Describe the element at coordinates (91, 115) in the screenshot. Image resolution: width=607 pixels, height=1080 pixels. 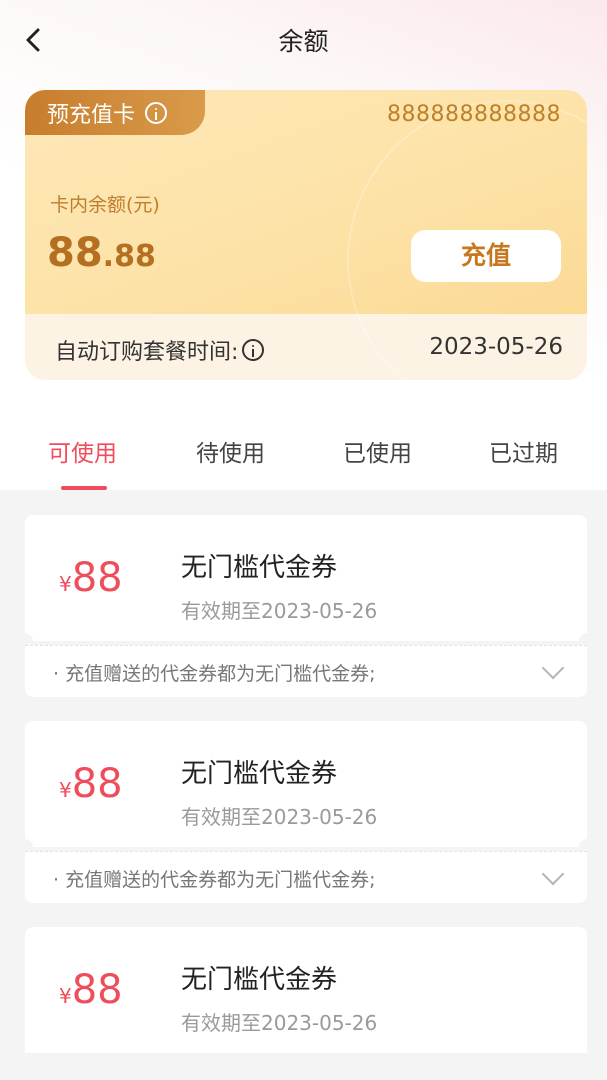
I see `card-type-label: 预充值卡` at that location.